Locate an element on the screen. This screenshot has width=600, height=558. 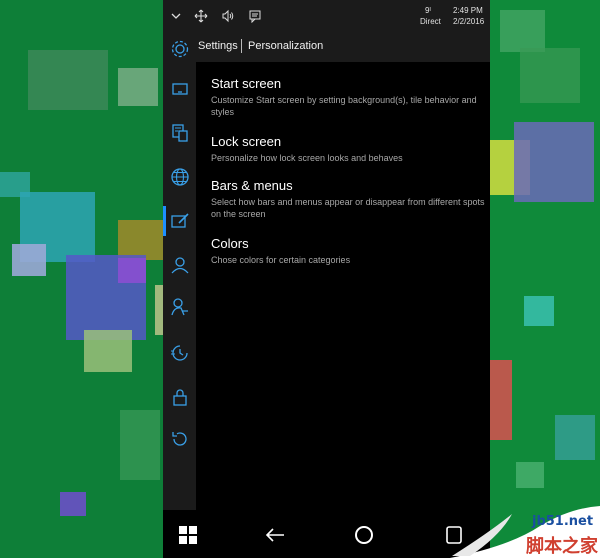
item-title: Colors is located at coordinates (230, 243).